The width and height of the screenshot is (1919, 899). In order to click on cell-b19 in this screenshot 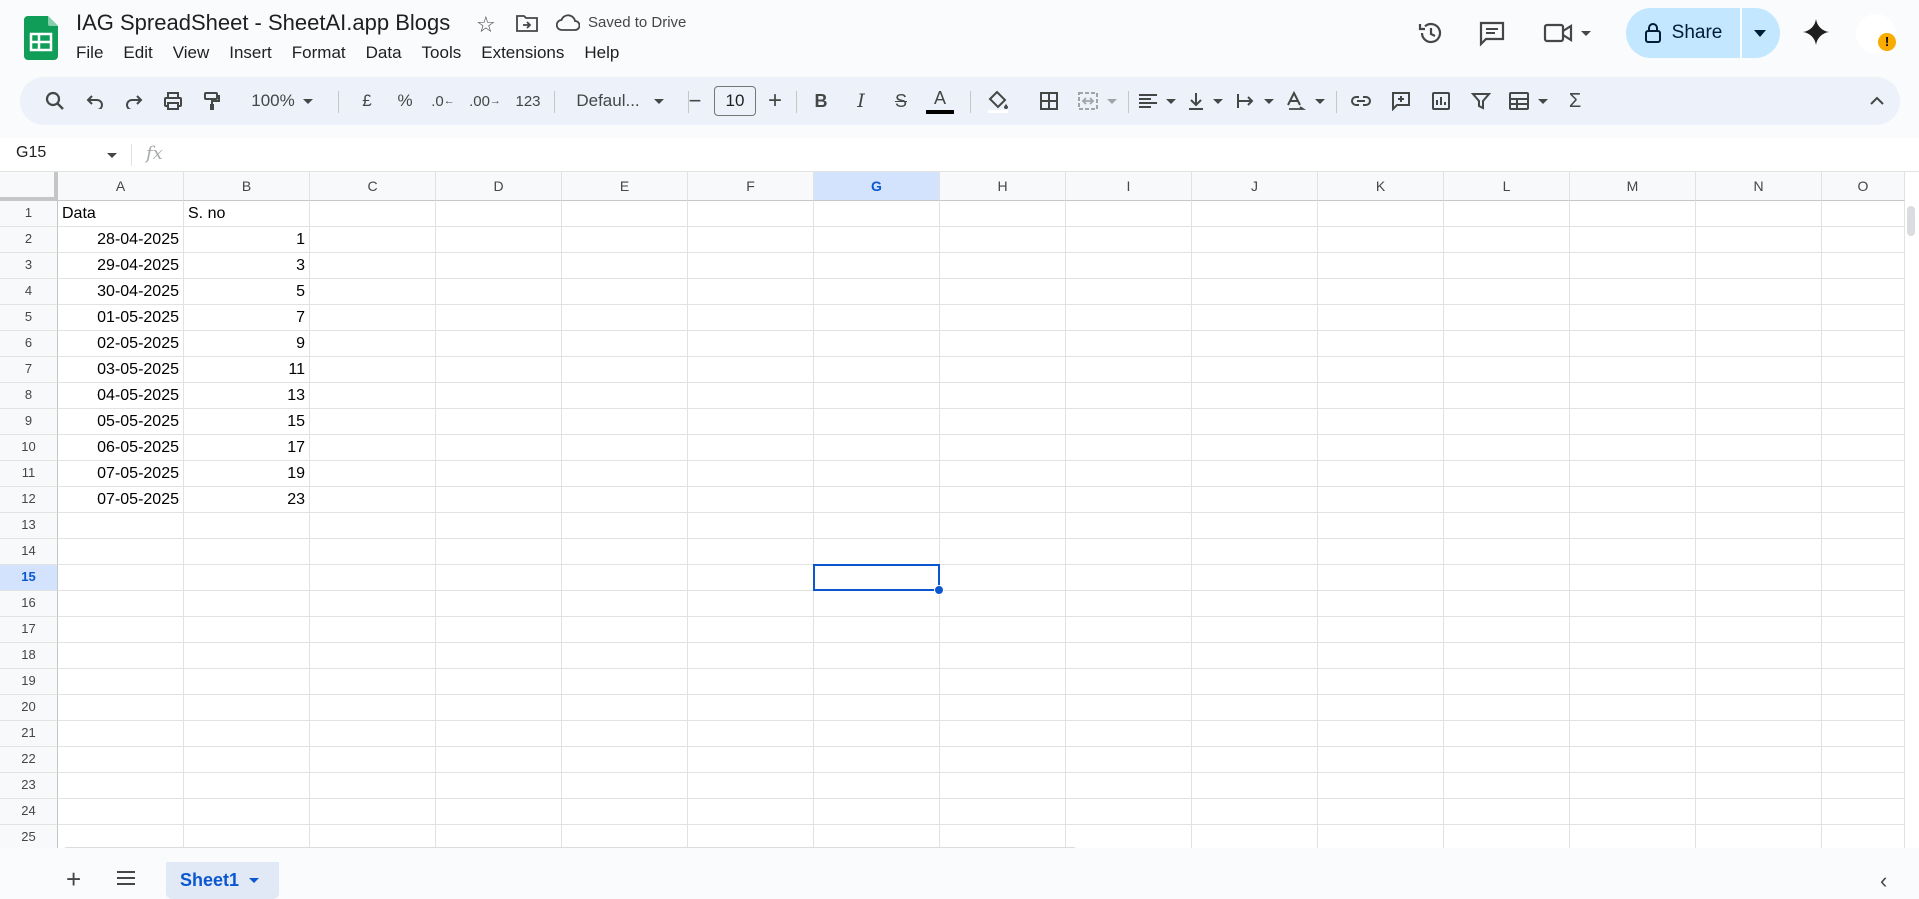, I will do `click(247, 682)`.